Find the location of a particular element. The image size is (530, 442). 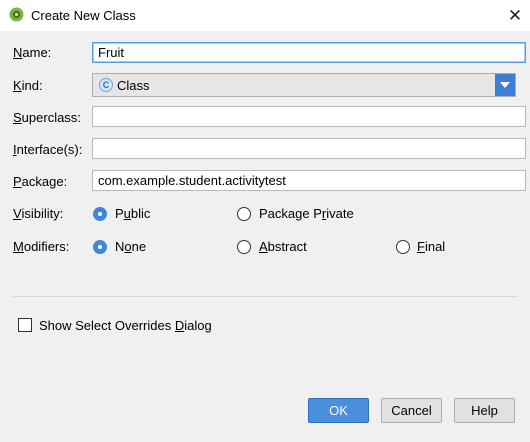

window-title: Create New Class is located at coordinates (83, 15).